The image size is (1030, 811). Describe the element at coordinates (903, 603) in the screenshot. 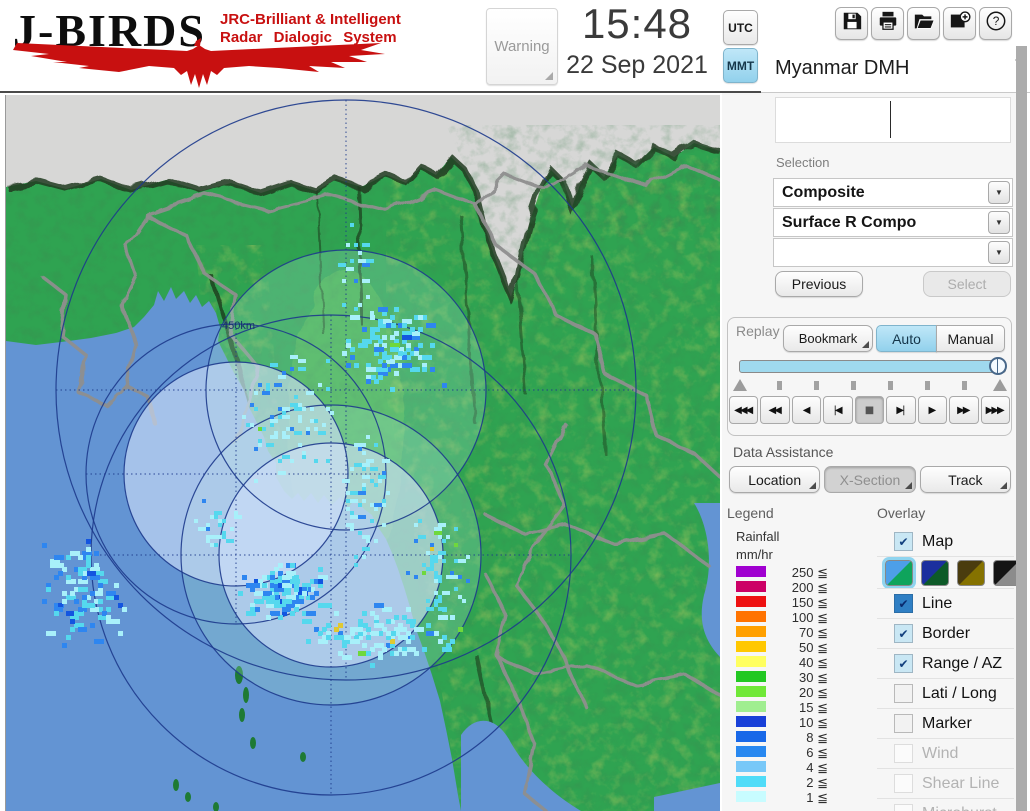

I see `checkbox-line: ✔` at that location.